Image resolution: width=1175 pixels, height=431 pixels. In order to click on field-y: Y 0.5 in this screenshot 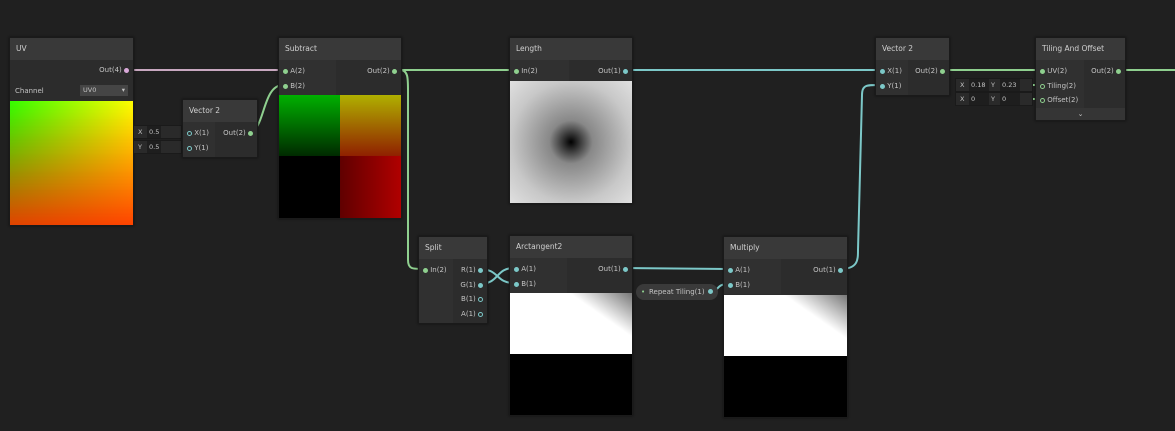, I will do `click(157, 147)`.